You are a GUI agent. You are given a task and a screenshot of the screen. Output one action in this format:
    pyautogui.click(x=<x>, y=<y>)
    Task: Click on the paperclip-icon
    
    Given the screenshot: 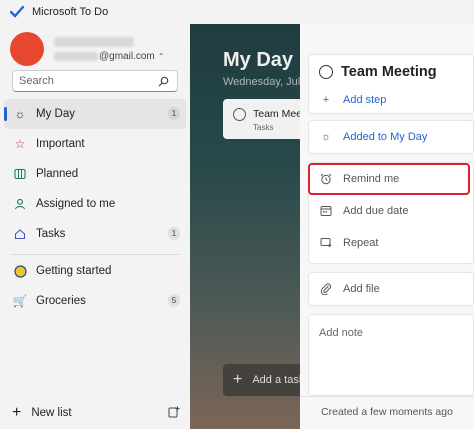 What is the action you would take?
    pyautogui.click(x=326, y=289)
    